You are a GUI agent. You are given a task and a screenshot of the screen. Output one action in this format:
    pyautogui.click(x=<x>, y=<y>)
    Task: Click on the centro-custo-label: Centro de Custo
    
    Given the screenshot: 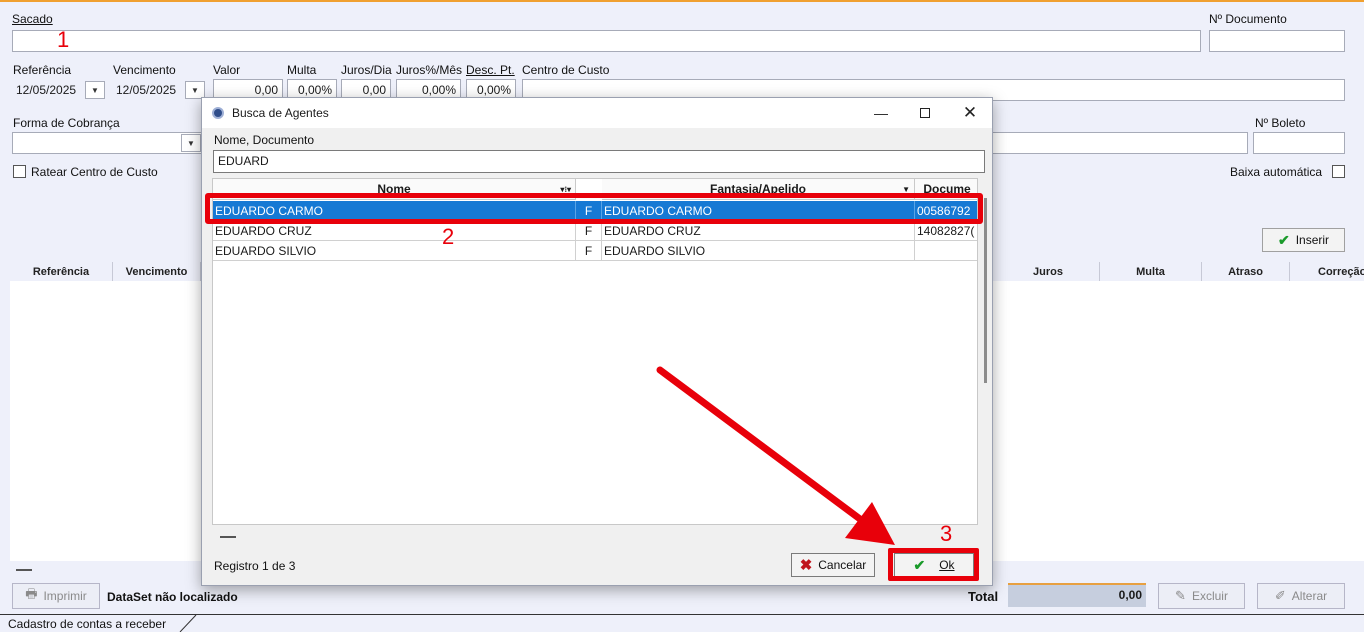 What is the action you would take?
    pyautogui.click(x=566, y=70)
    